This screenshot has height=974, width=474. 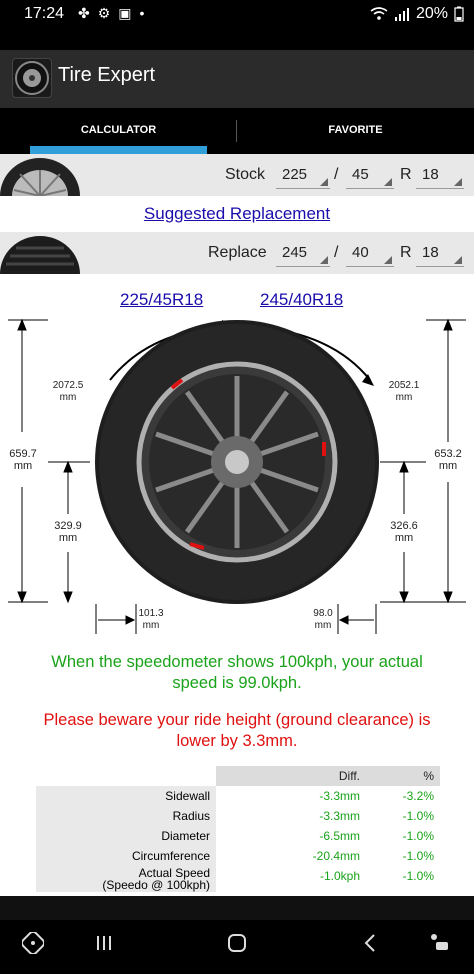 What do you see at coordinates (237, 15) in the screenshot?
I see `status-bar: 17:24 ✤ ⚙ ▣ • 20%` at bounding box center [237, 15].